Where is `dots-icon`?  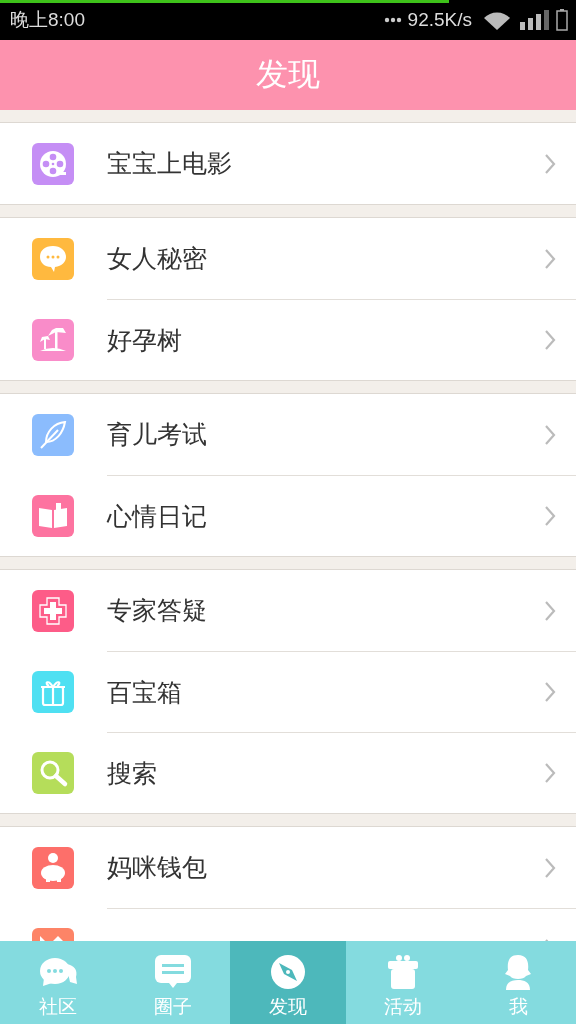
dots-icon is located at coordinates (392, 20).